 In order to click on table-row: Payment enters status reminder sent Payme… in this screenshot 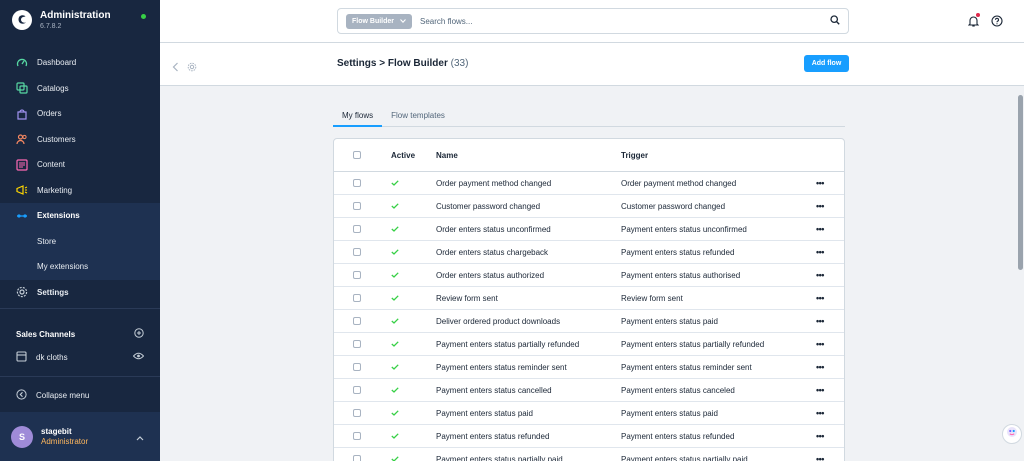, I will do `click(589, 367)`.